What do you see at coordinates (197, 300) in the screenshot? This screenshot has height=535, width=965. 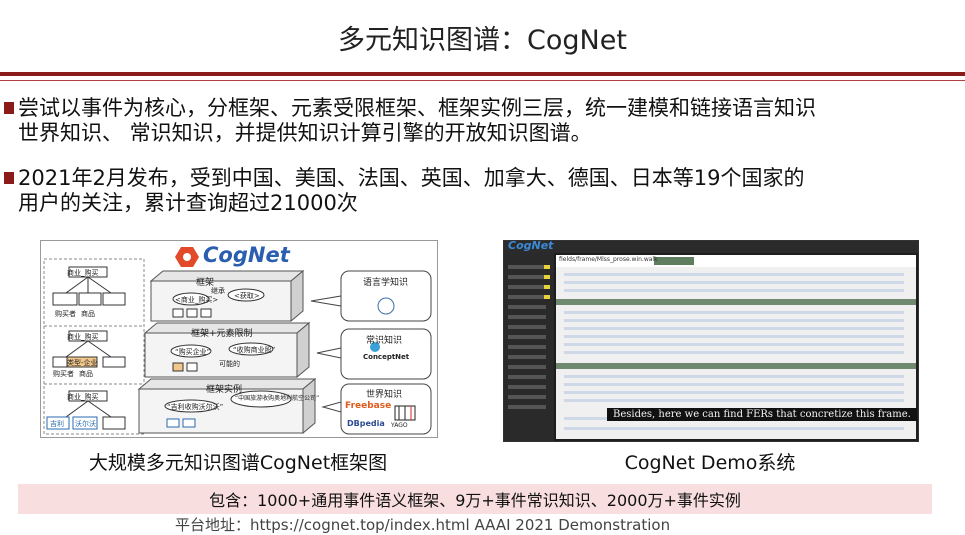 I see `node-frame-small: <商业_购买>` at bounding box center [197, 300].